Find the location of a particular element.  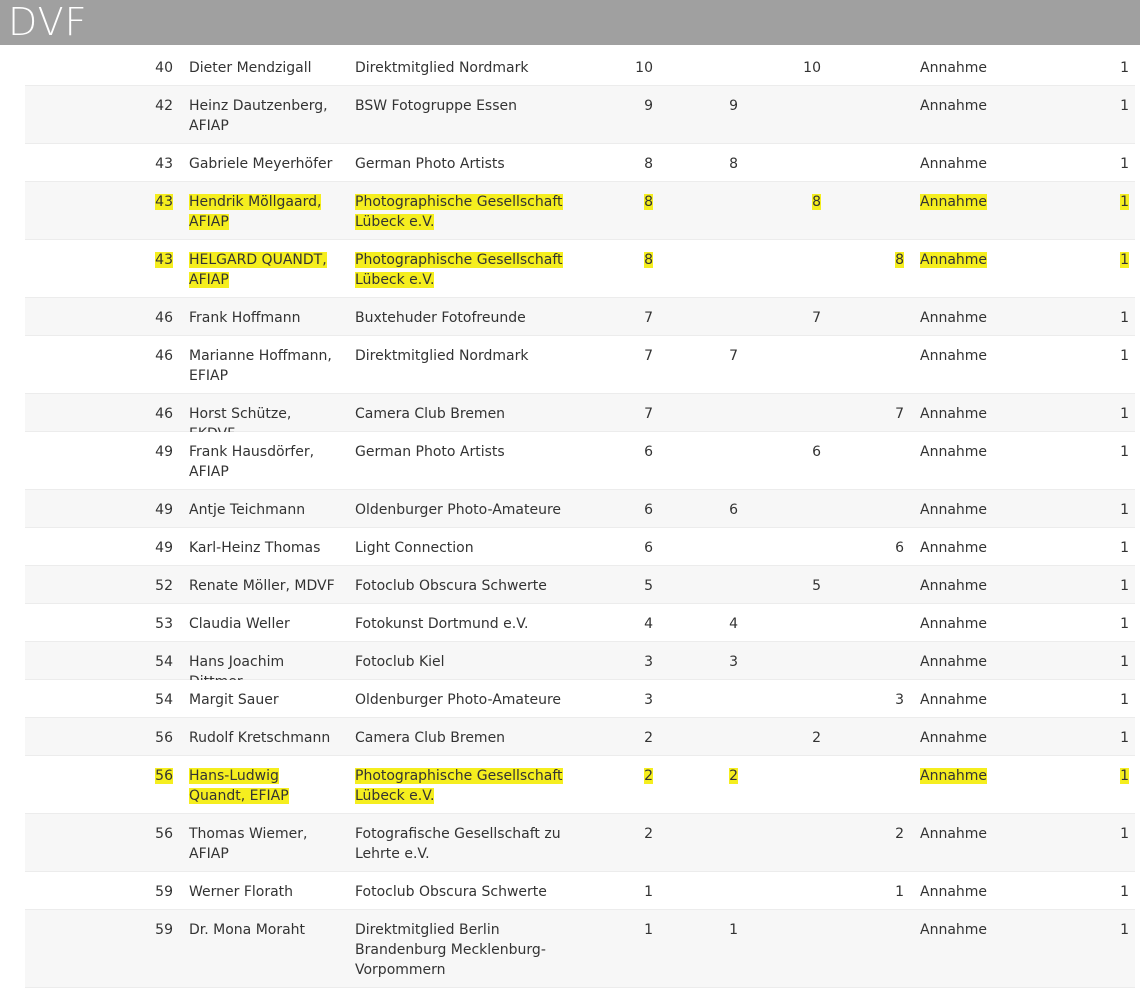

club-cell: Light Connection is located at coordinates (462, 548).